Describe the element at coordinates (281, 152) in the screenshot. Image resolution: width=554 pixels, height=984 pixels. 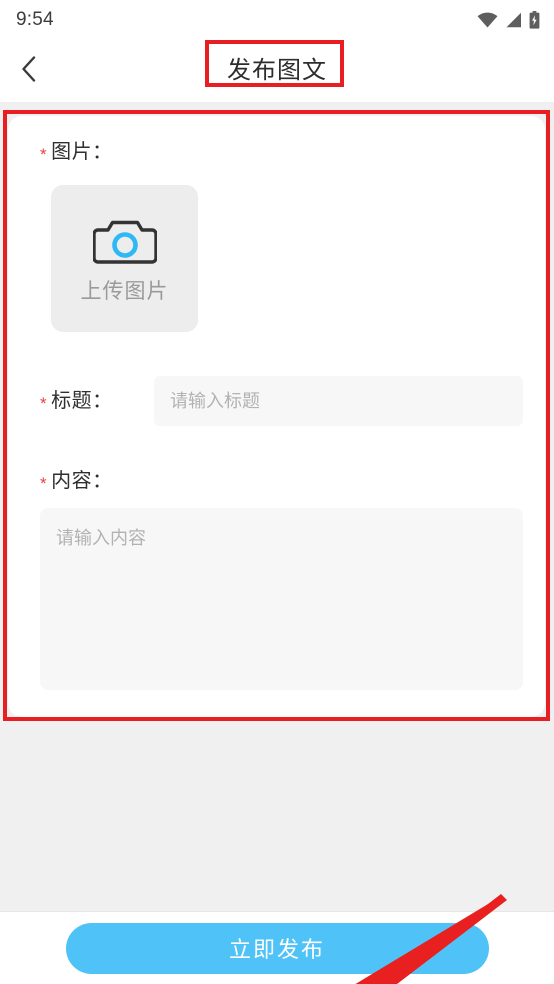
I see `image-field-label: * 图片：` at that location.